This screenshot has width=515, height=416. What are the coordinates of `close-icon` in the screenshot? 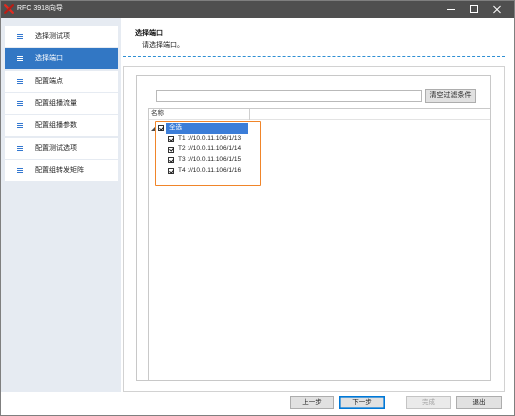 It's located at (497, 9).